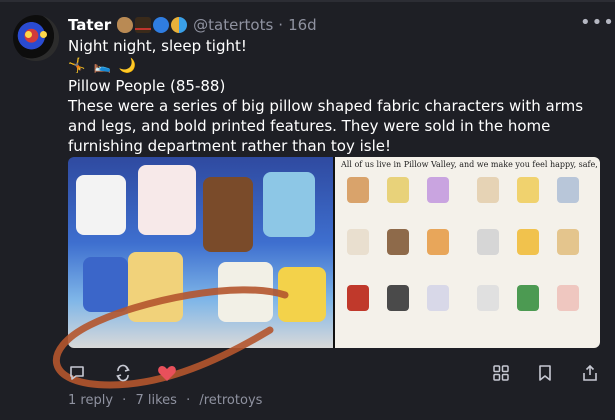 This screenshot has width=615, height=420. I want to click on more-options-icon: •••, so click(597, 22).